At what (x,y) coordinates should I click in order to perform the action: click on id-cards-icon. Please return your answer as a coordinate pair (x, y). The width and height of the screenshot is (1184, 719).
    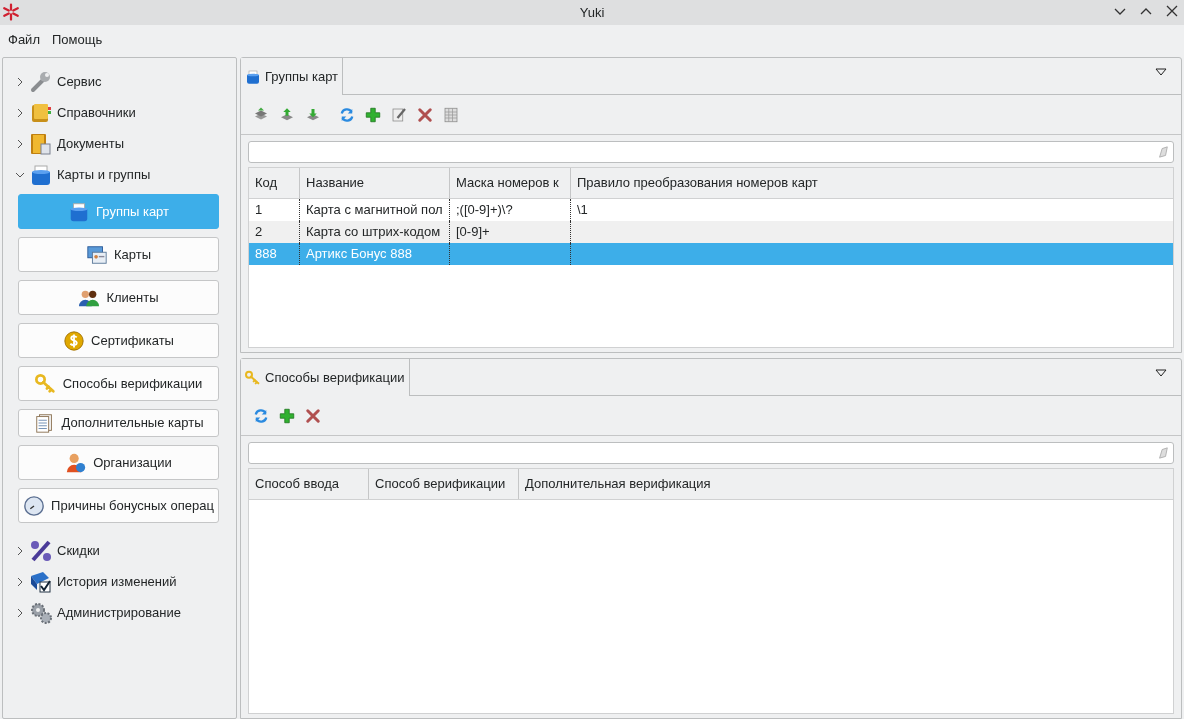
    Looking at the image, I should click on (96, 254).